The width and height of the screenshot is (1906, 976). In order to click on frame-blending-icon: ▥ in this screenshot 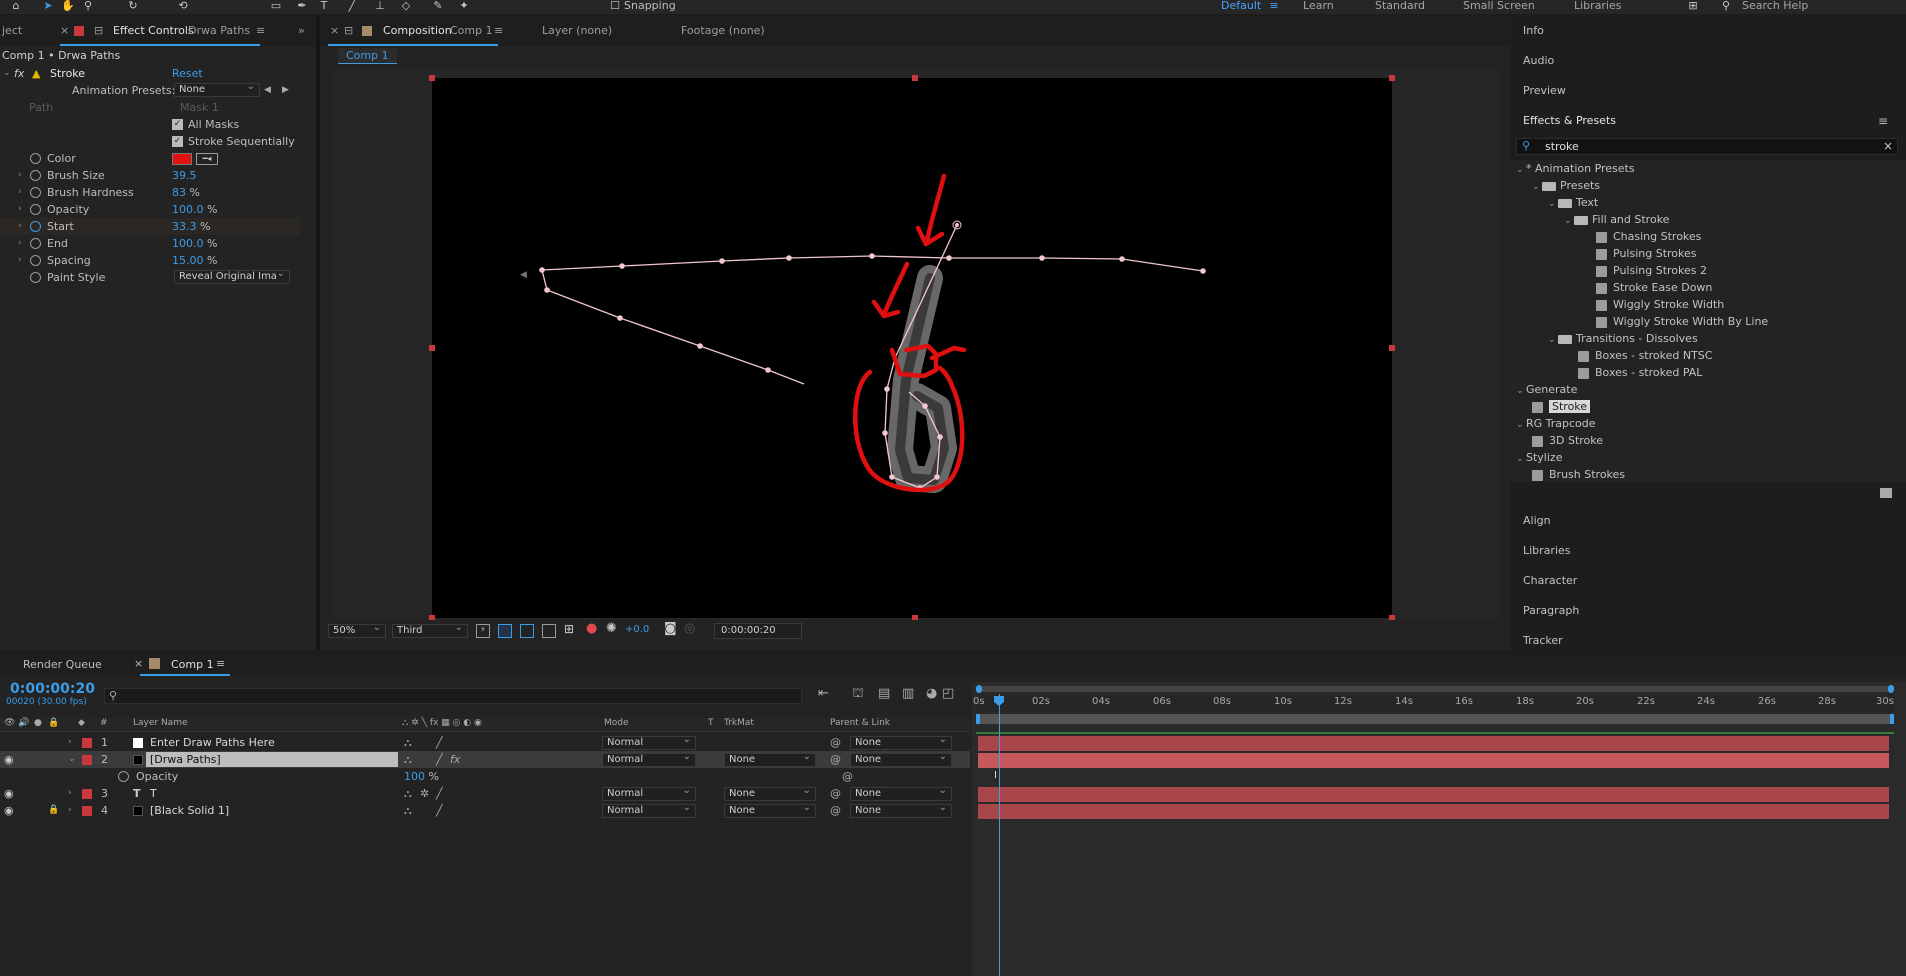, I will do `click(908, 693)`.